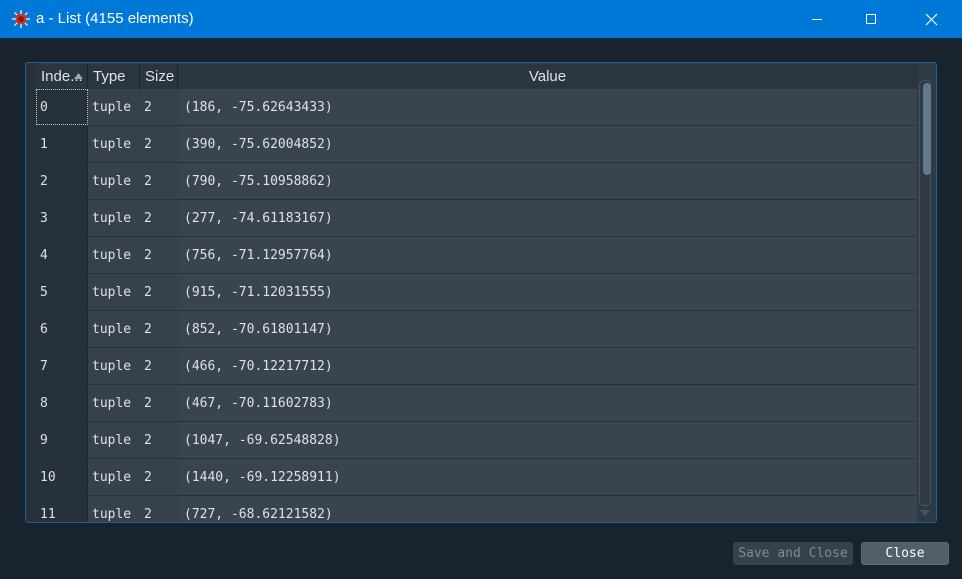 This screenshot has height=579, width=962. I want to click on table-row: 5 tuple 2 (915, -71.12031555), so click(476, 292).